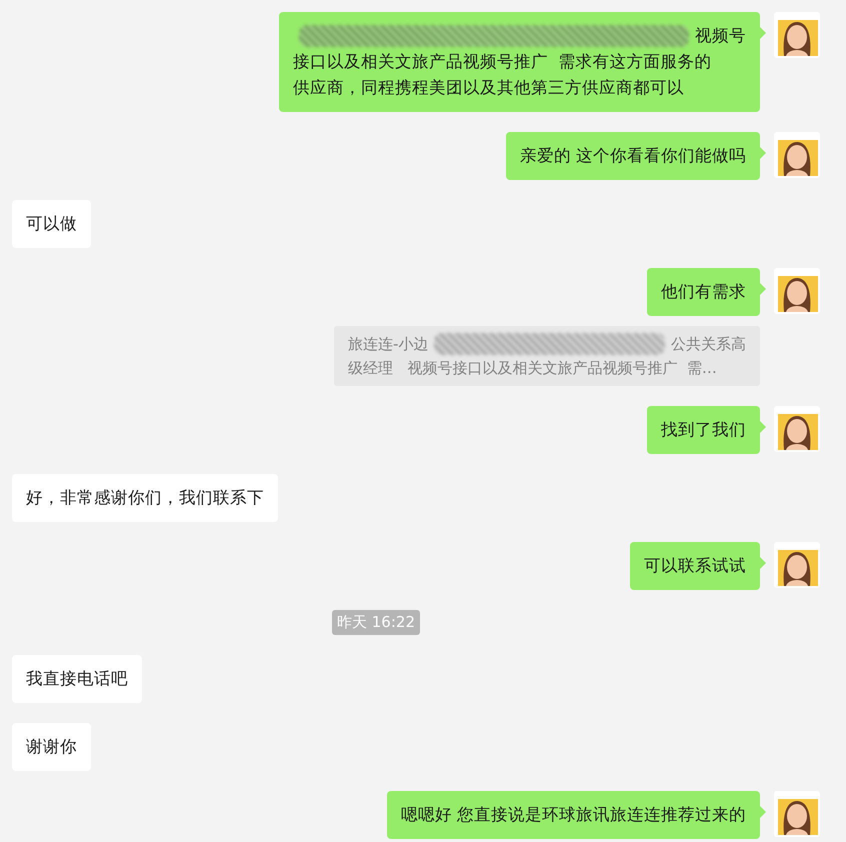 Image resolution: width=846 pixels, height=842 pixels. I want to click on message-text: 公共关系高, so click(708, 344).